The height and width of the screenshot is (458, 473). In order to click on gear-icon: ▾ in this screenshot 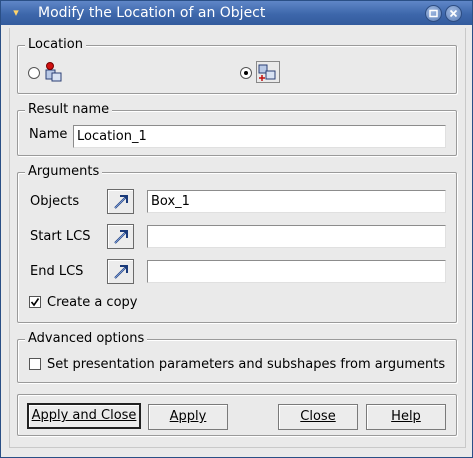, I will do `click(16, 12)`.